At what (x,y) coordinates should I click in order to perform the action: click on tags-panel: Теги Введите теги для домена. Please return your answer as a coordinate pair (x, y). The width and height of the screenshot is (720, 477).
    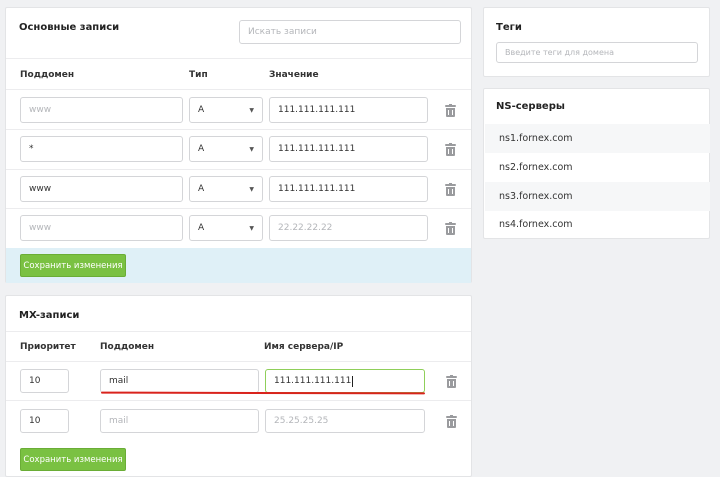
    Looking at the image, I should click on (596, 42).